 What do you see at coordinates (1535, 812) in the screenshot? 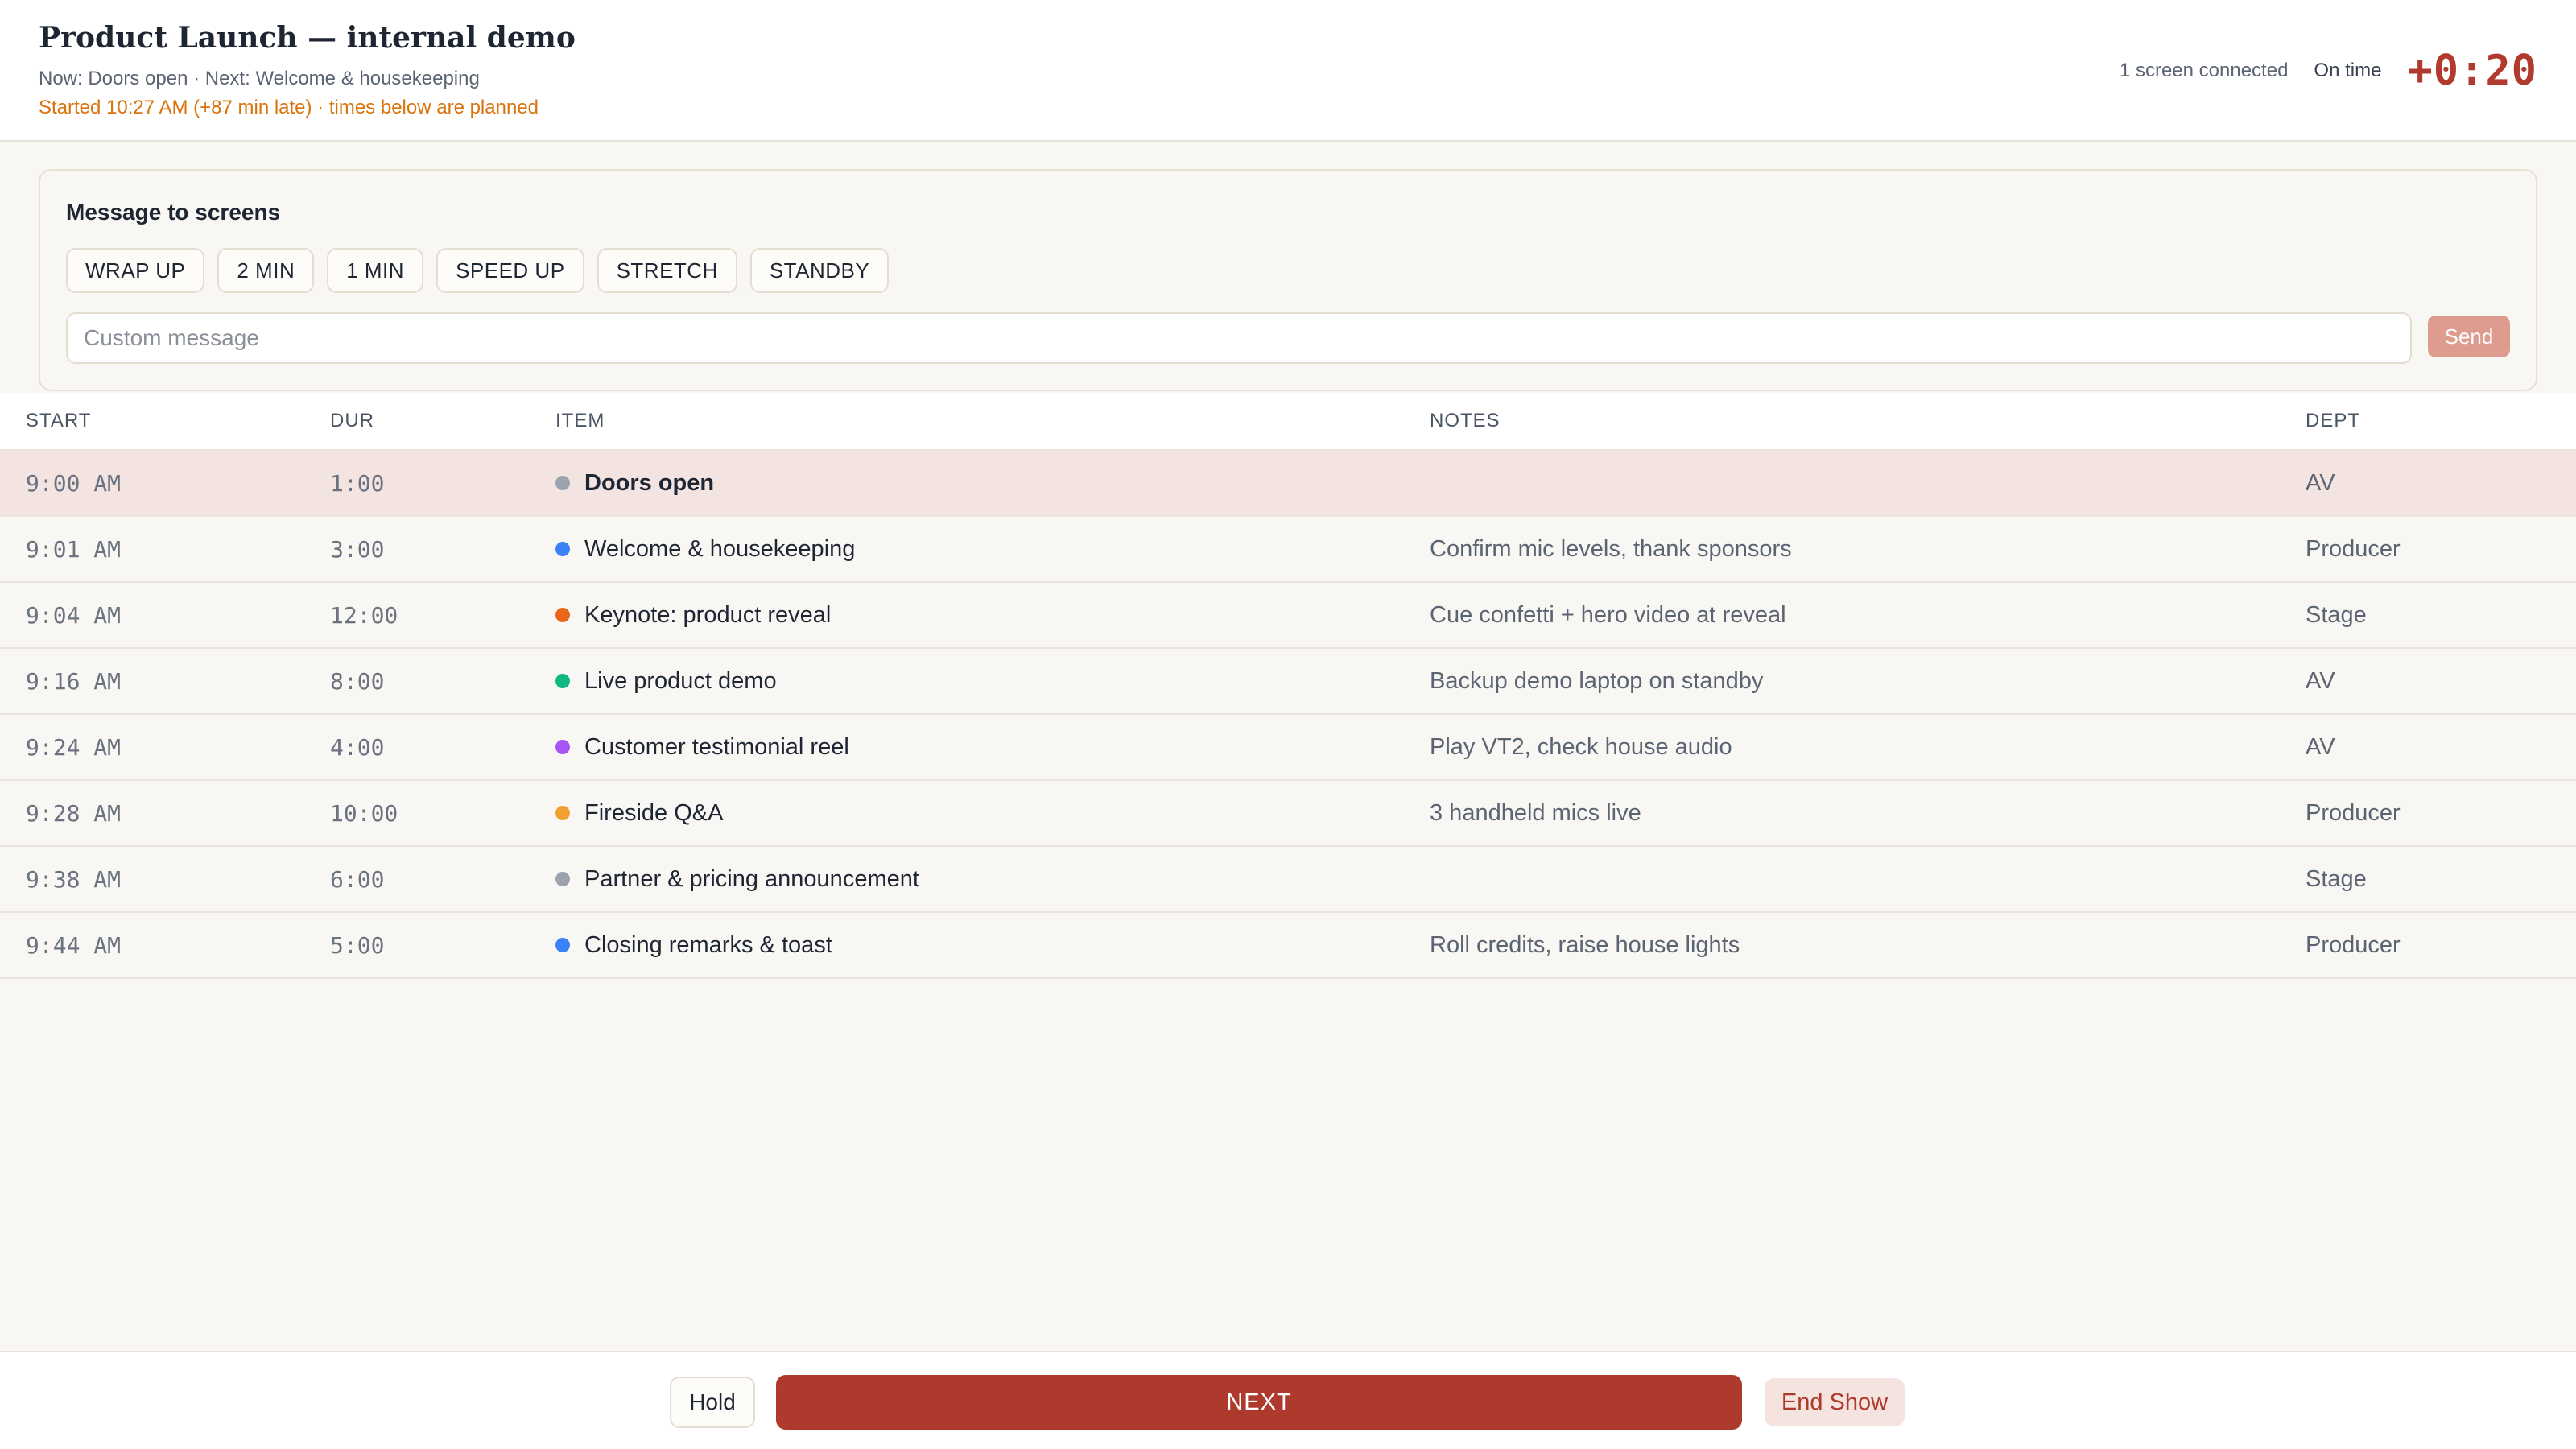
I see `row-notes: 3 handheld mics live` at bounding box center [1535, 812].